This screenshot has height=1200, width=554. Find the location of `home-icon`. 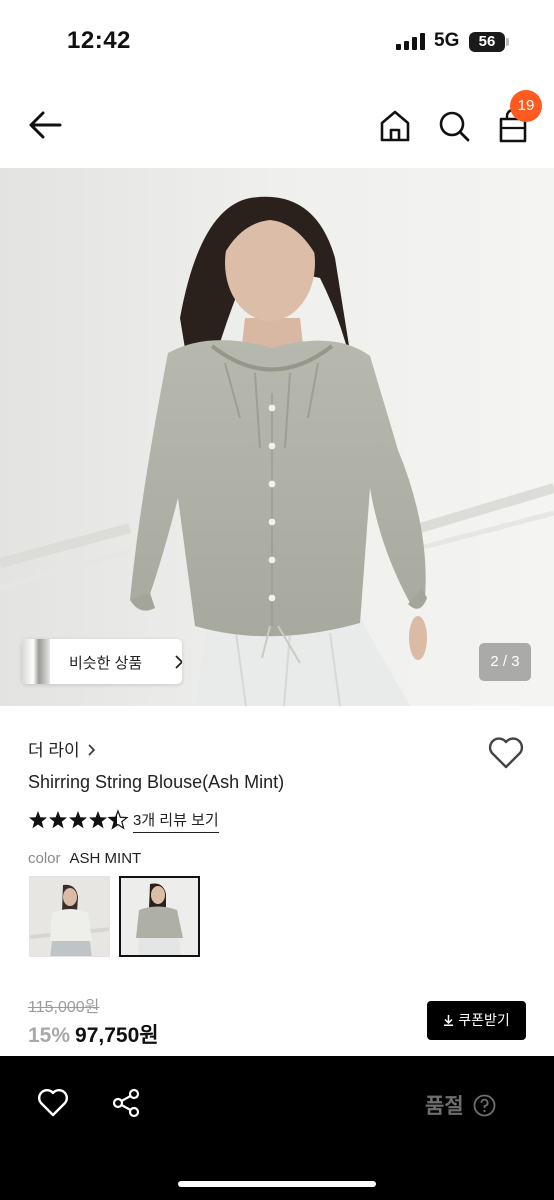

home-icon is located at coordinates (395, 126).